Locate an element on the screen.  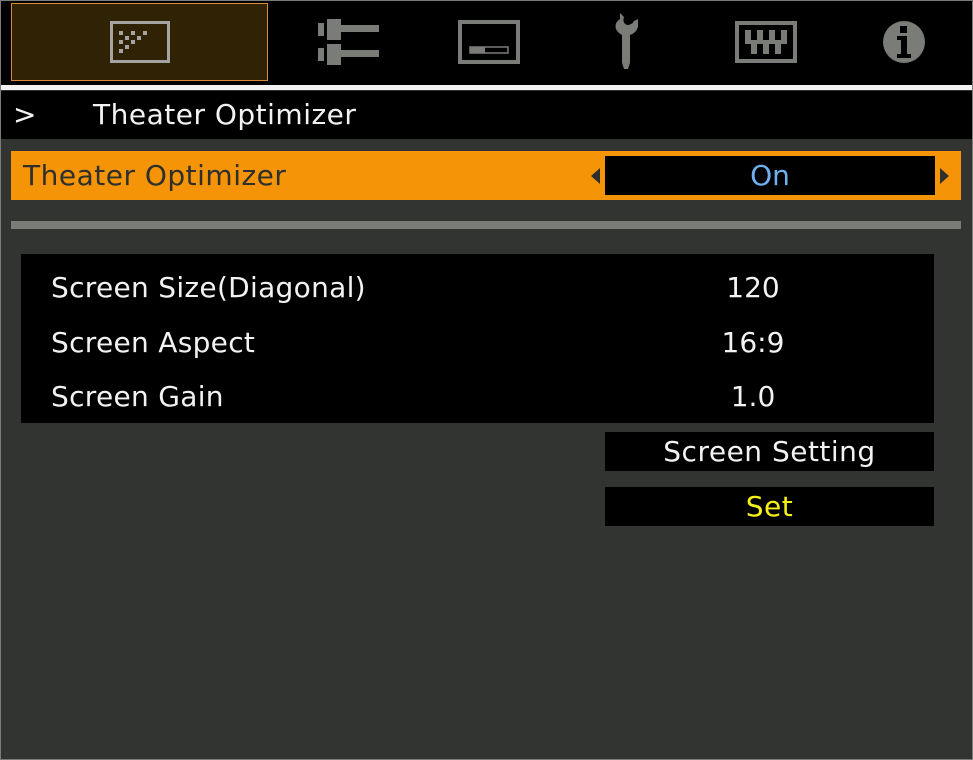
section-divider is located at coordinates (486, 225).